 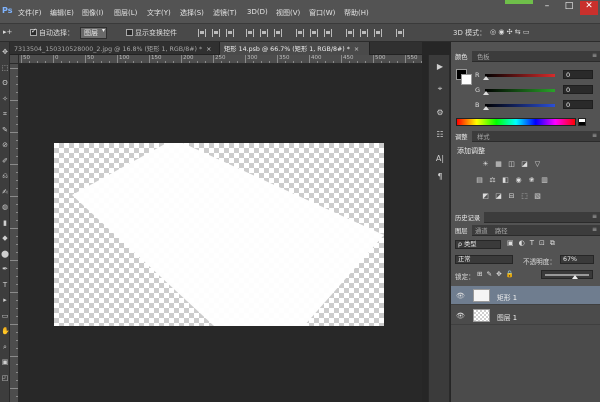 What do you see at coordinates (509, 32) in the screenshot?
I see `3d-rotate-icon: ◎ ◉ ✣ ⇆ ▭` at bounding box center [509, 32].